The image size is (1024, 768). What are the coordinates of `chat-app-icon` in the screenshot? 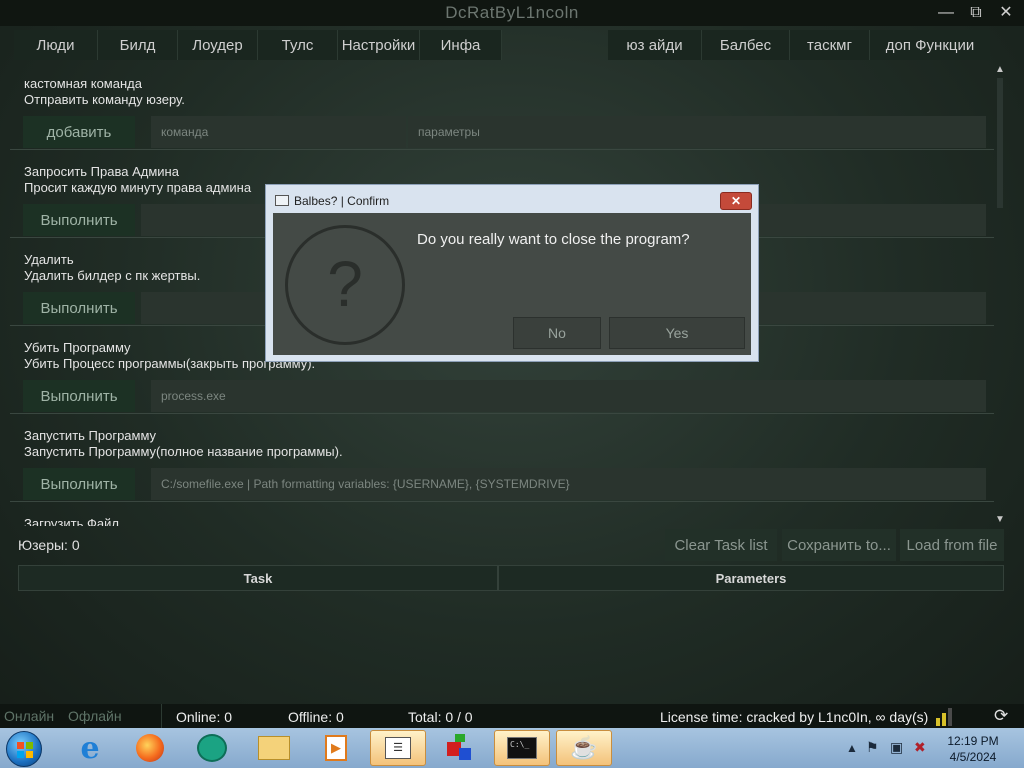 It's located at (212, 748).